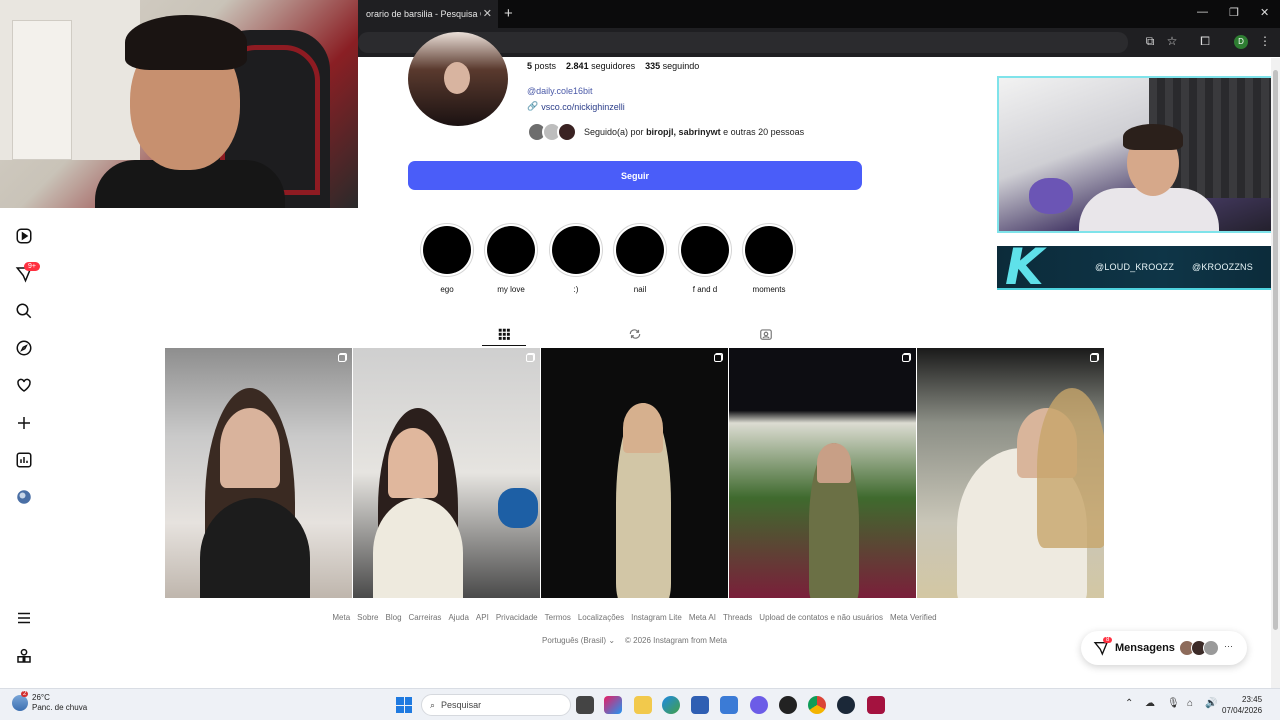 The width and height of the screenshot is (1280, 720). I want to click on highlight-label: my love, so click(511, 289).